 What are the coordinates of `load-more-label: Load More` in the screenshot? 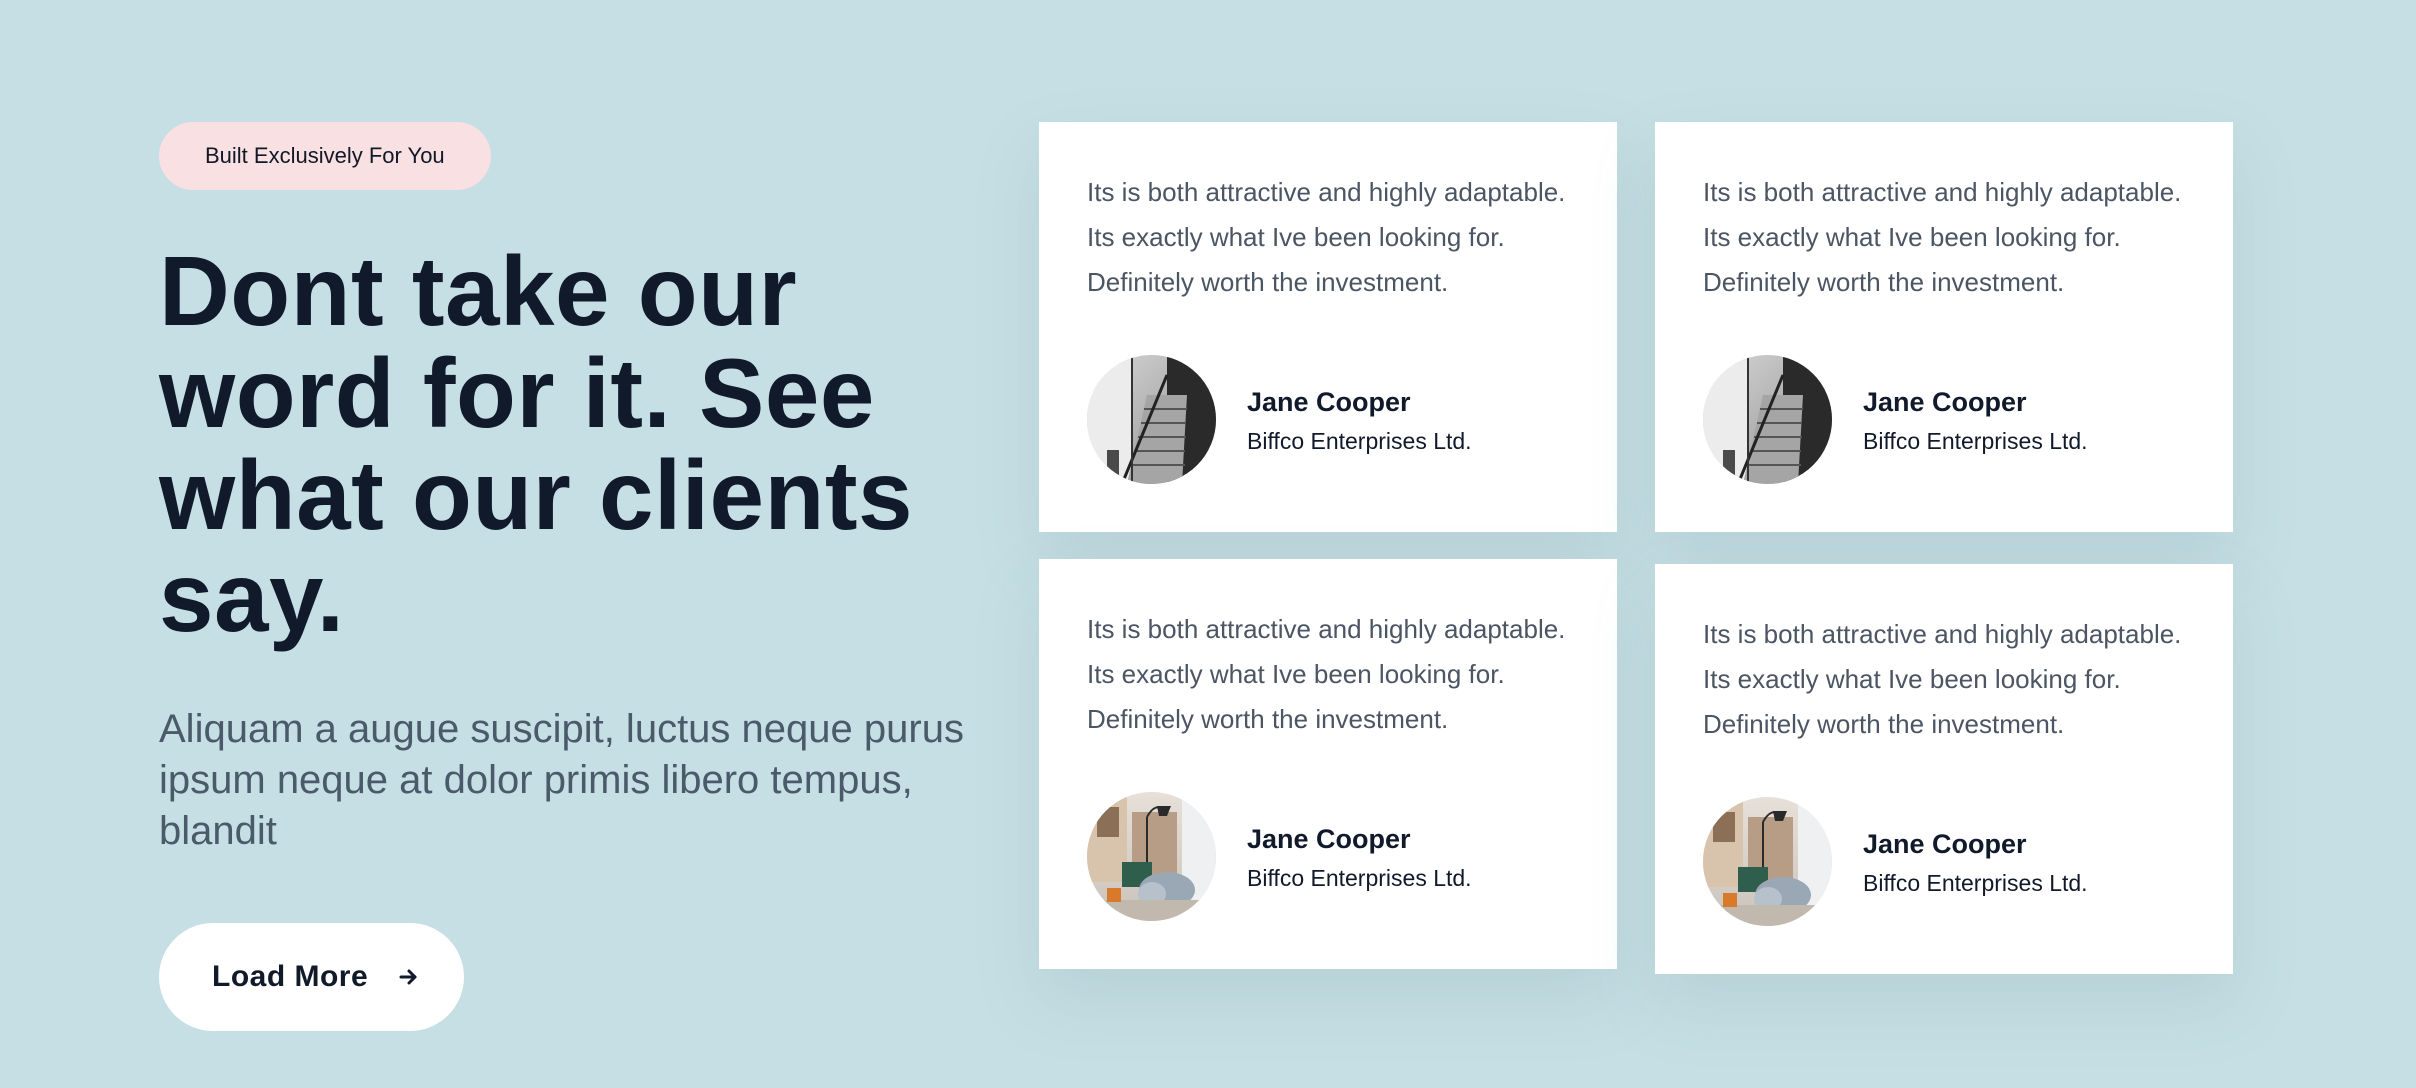 It's located at (290, 976).